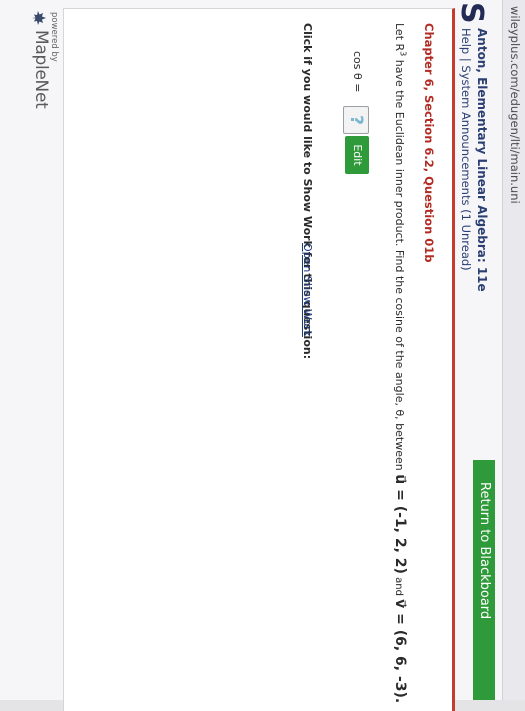  What do you see at coordinates (400, 524) in the screenshot?
I see `u-vector: u⃗ = (-1, 2, 2)` at bounding box center [400, 524].